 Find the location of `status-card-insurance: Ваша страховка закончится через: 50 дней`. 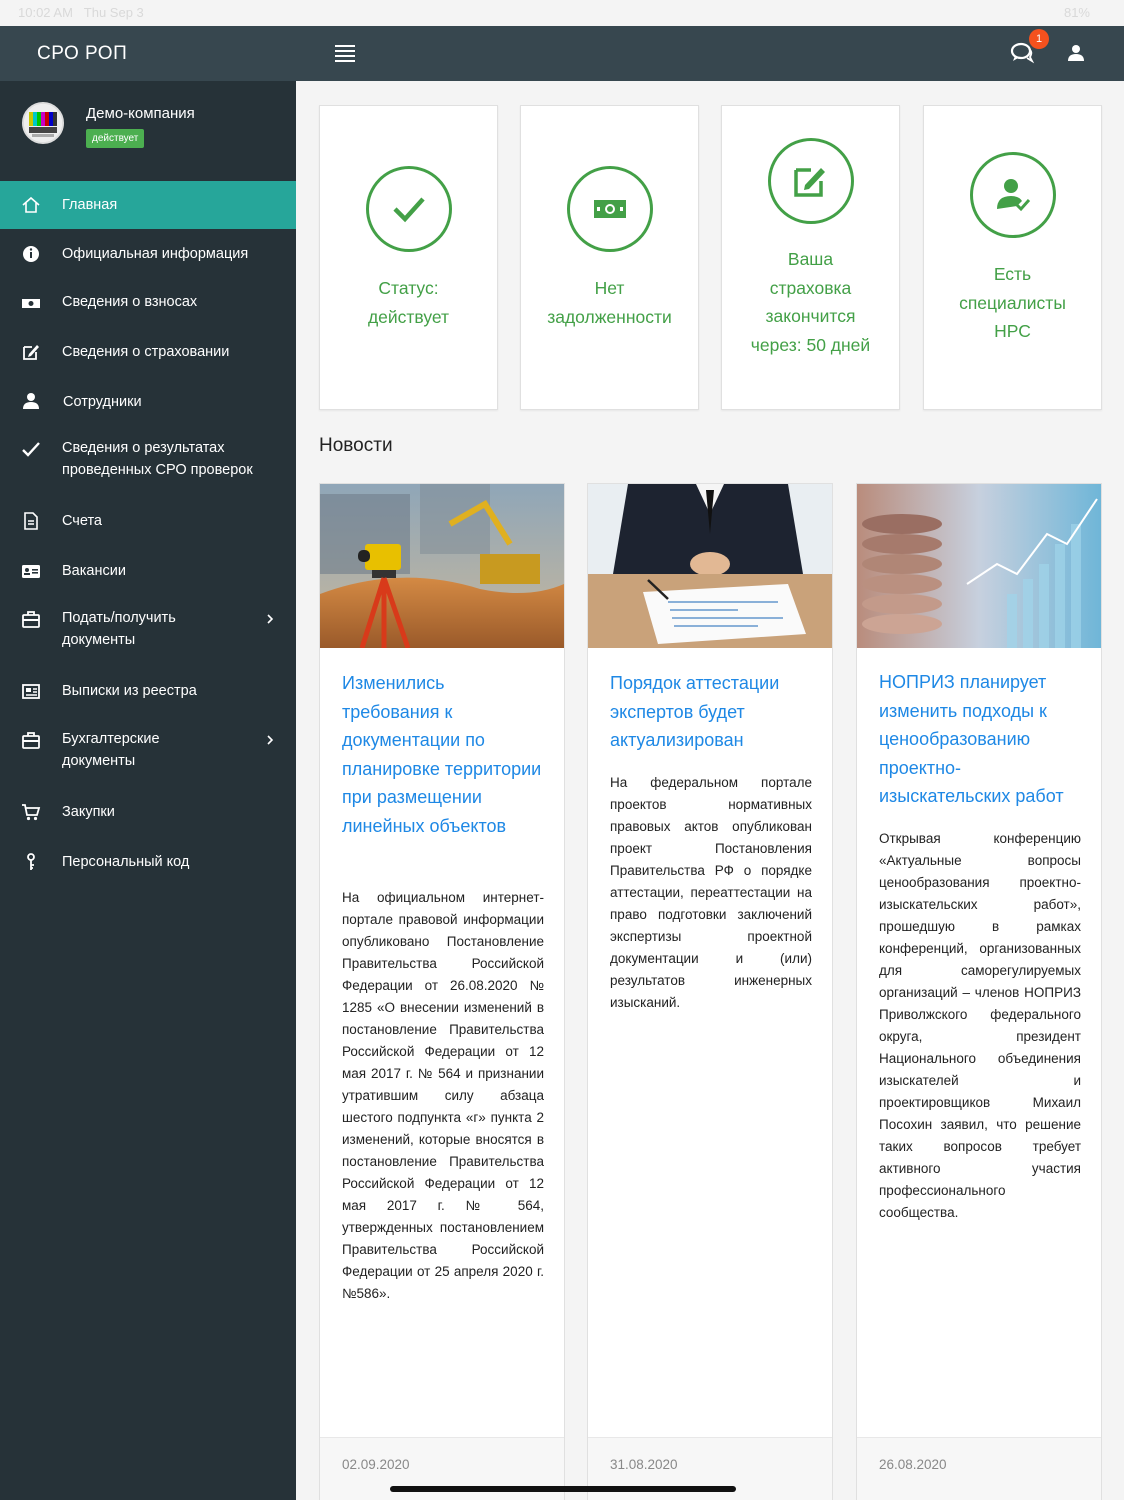

status-card-insurance: Ваша страховка закончится через: 50 дней is located at coordinates (810, 257).